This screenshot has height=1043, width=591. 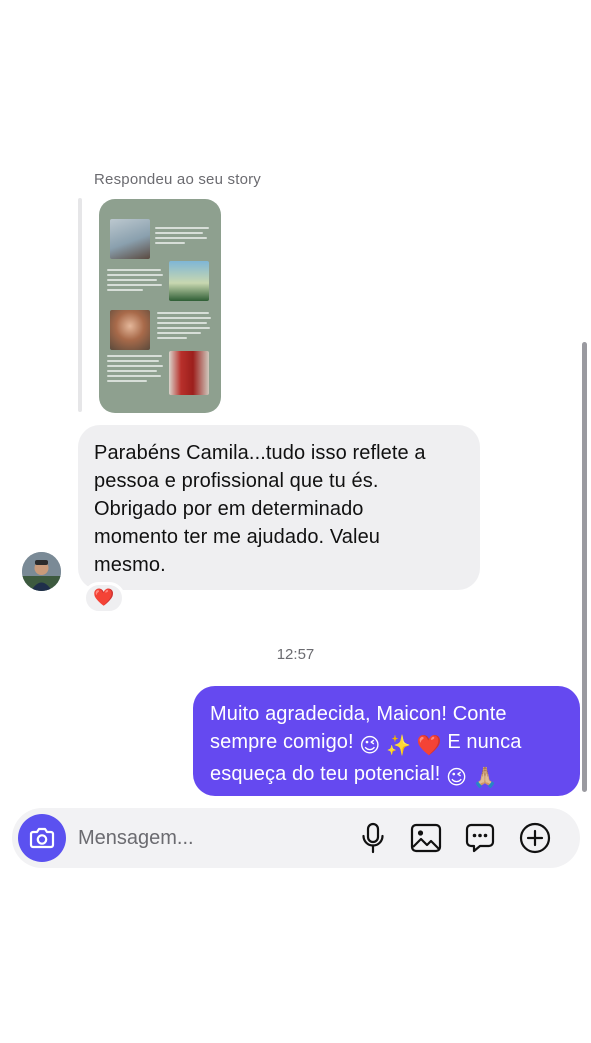 What do you see at coordinates (80, 305) in the screenshot?
I see `reply-quote-bar` at bounding box center [80, 305].